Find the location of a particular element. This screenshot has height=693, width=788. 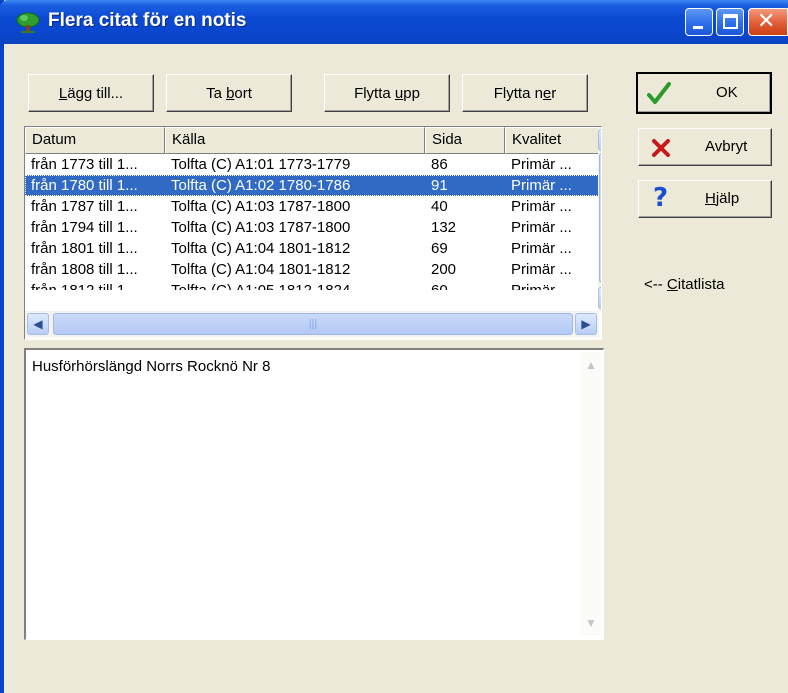

list-horizontal-scrollbar: ◀ ||| ▶ is located at coordinates (312, 324).